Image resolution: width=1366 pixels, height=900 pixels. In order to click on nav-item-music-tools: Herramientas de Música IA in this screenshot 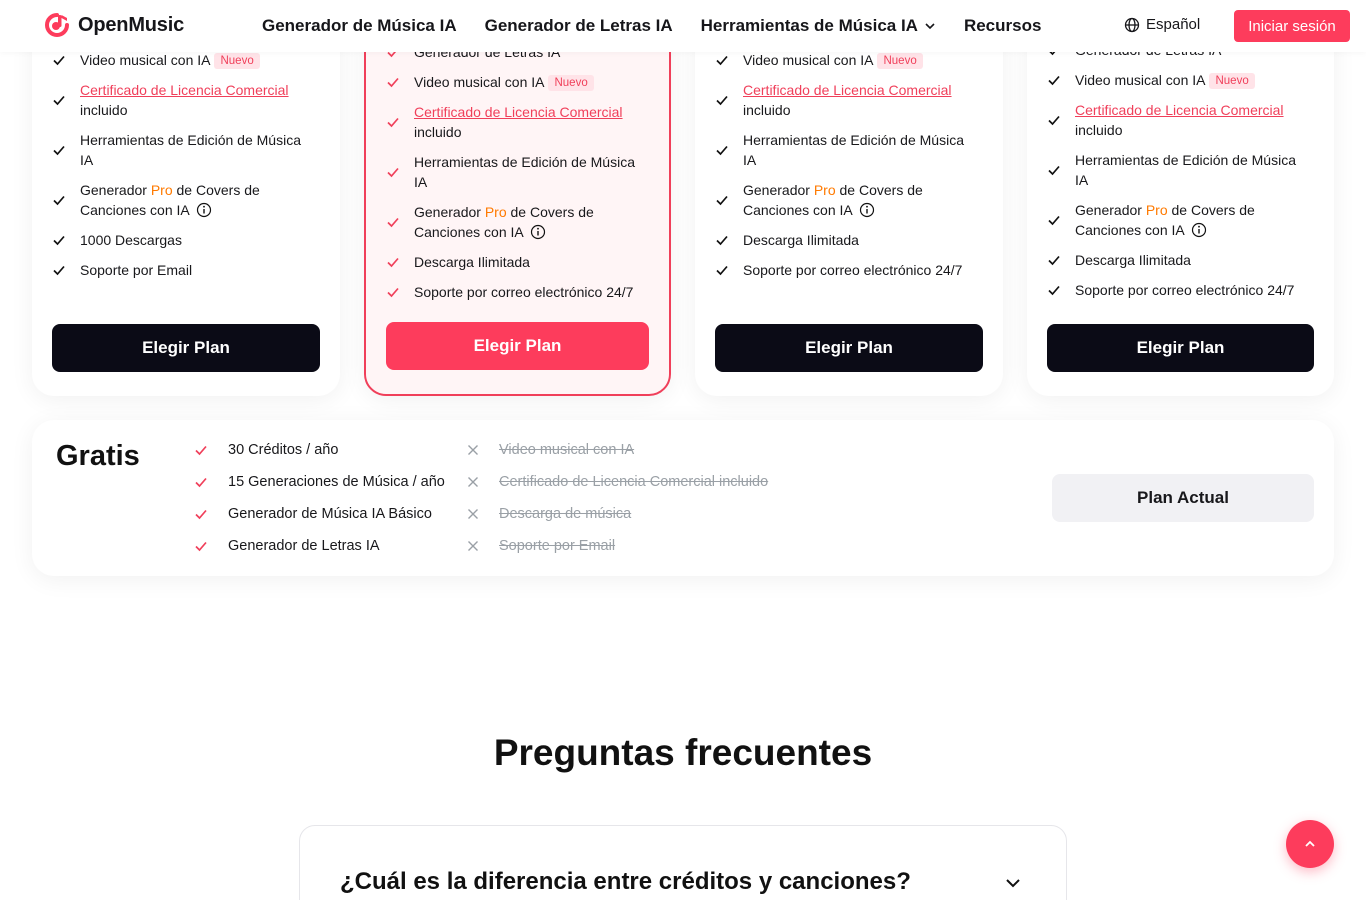, I will do `click(818, 26)`.